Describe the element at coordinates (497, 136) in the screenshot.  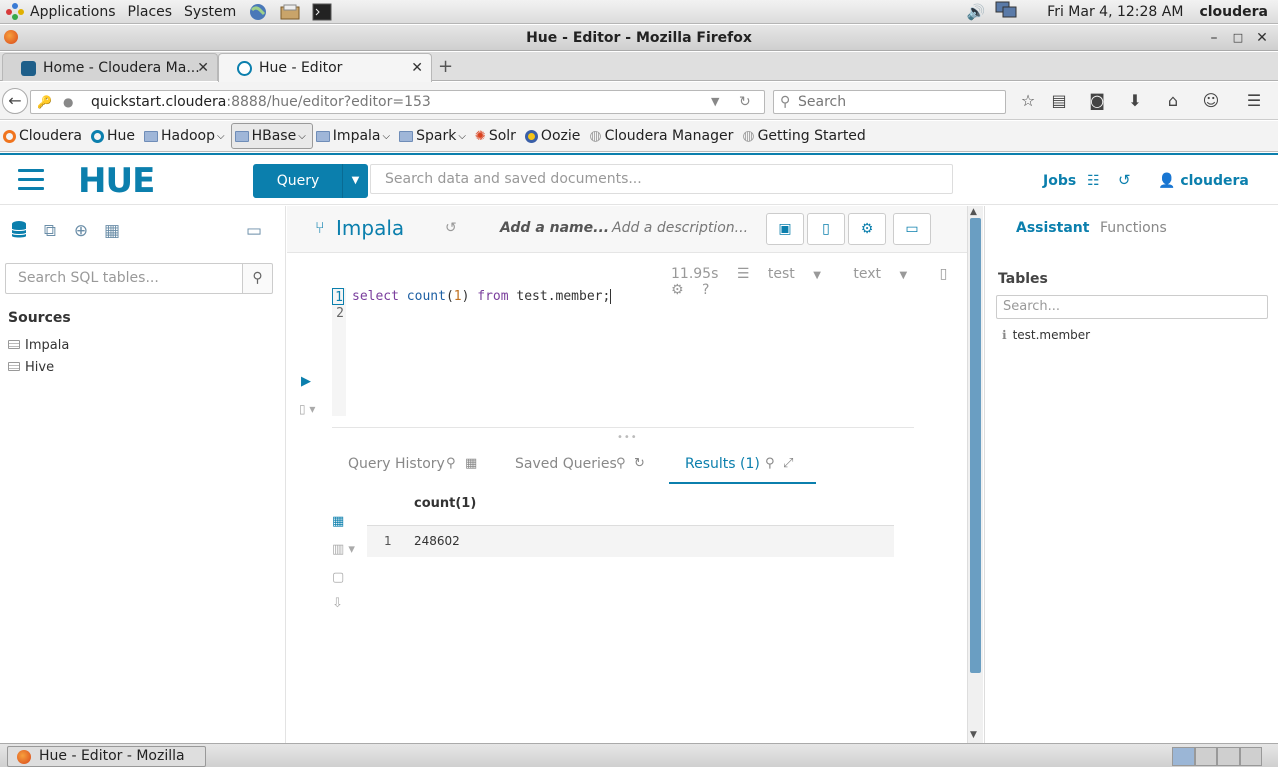
I see `bookmark-solr: ✺ Solr` at that location.